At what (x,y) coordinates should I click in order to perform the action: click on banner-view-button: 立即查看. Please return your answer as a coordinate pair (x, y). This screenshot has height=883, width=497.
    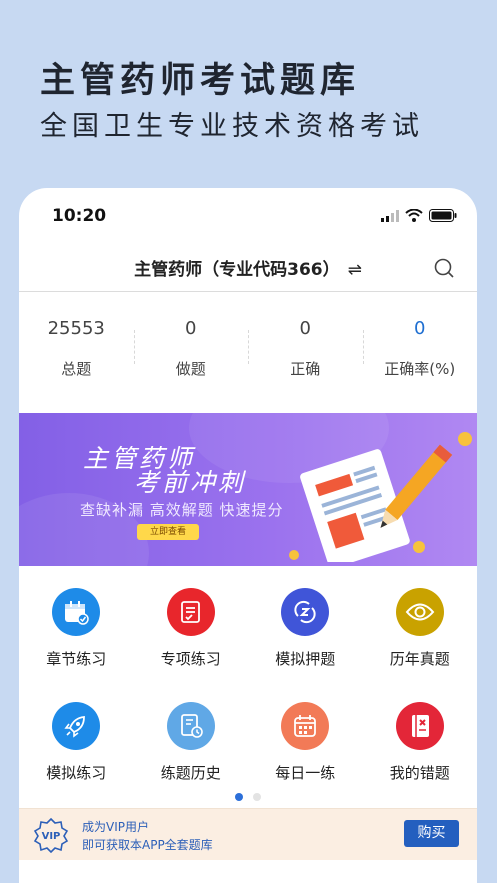
    Looking at the image, I should click on (168, 532).